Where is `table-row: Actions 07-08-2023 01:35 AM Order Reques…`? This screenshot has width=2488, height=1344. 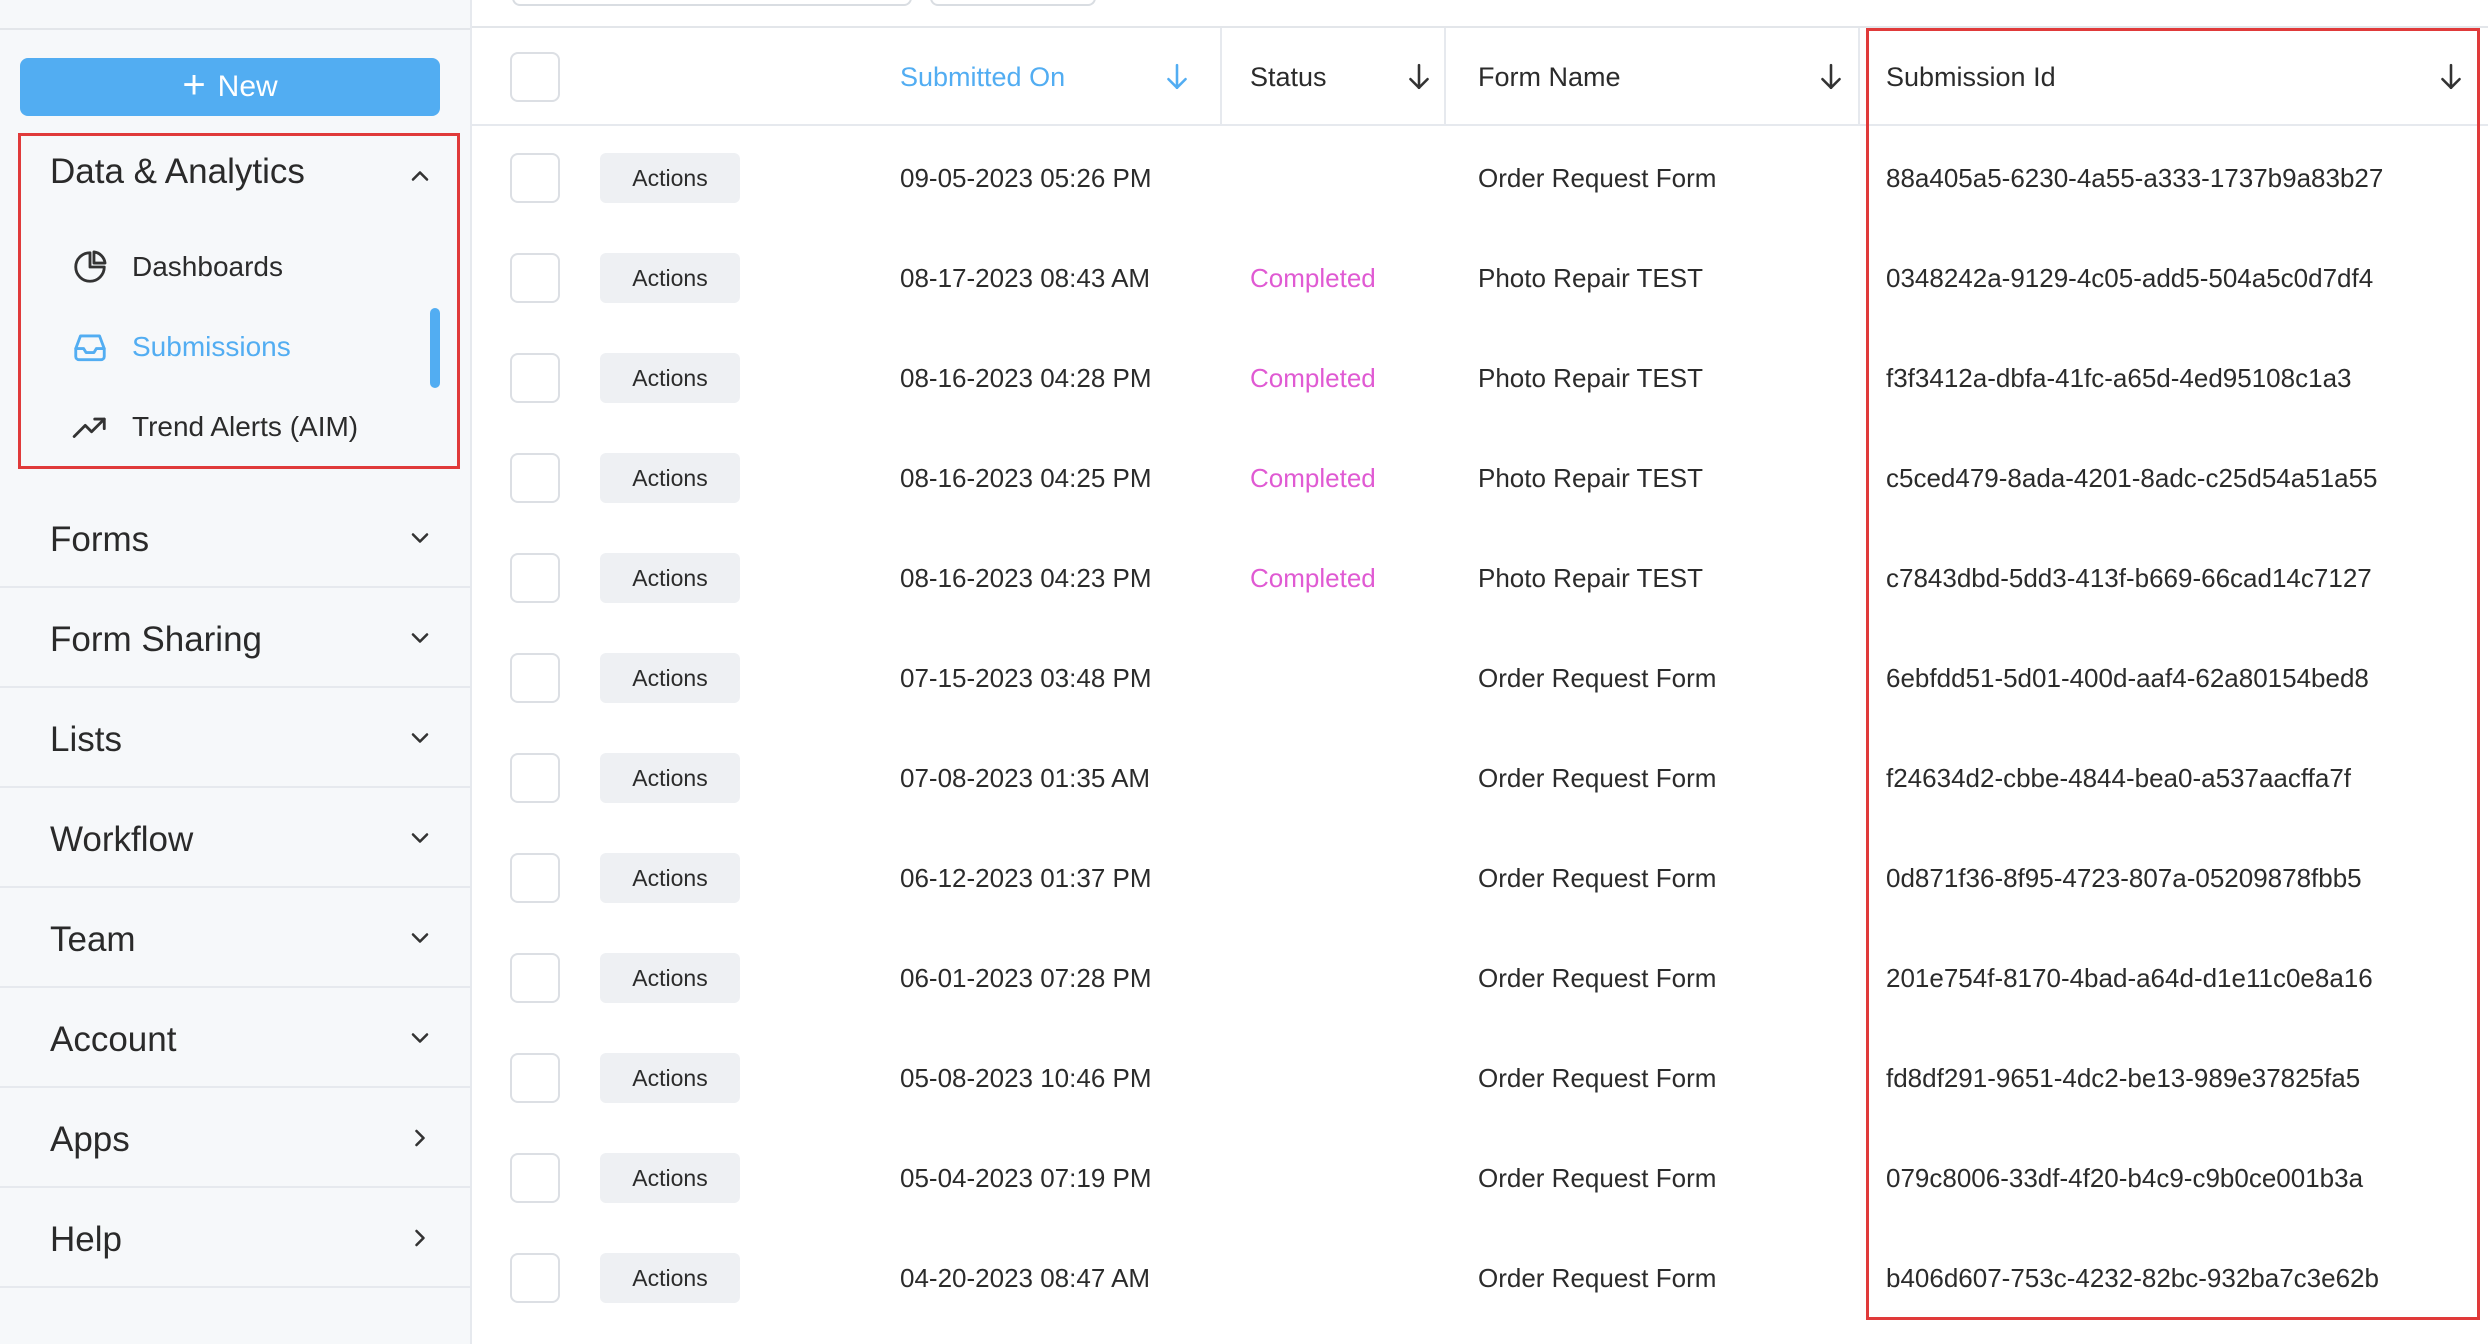
table-row: Actions 07-08-2023 01:35 AM Order Reques… is located at coordinates (1480, 778).